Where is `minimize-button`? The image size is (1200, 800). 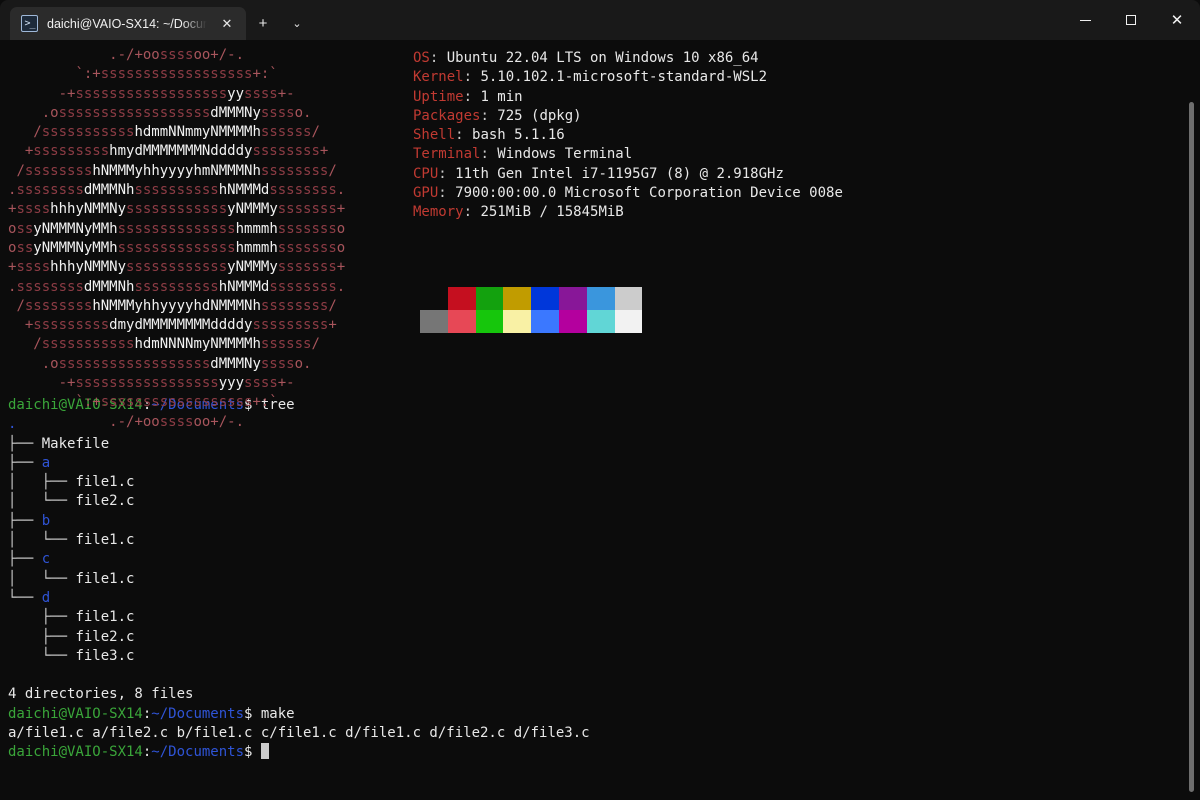
minimize-button is located at coordinates (1085, 20).